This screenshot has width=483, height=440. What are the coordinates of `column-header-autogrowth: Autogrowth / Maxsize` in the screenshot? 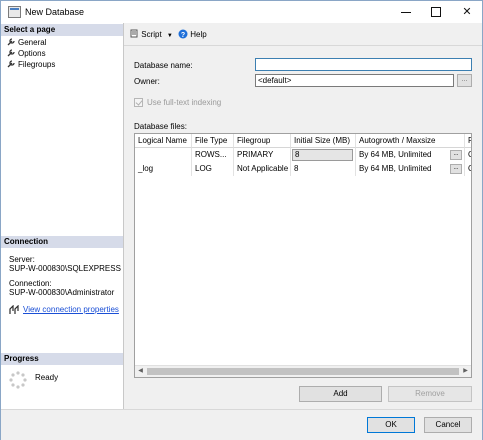 It's located at (410, 141).